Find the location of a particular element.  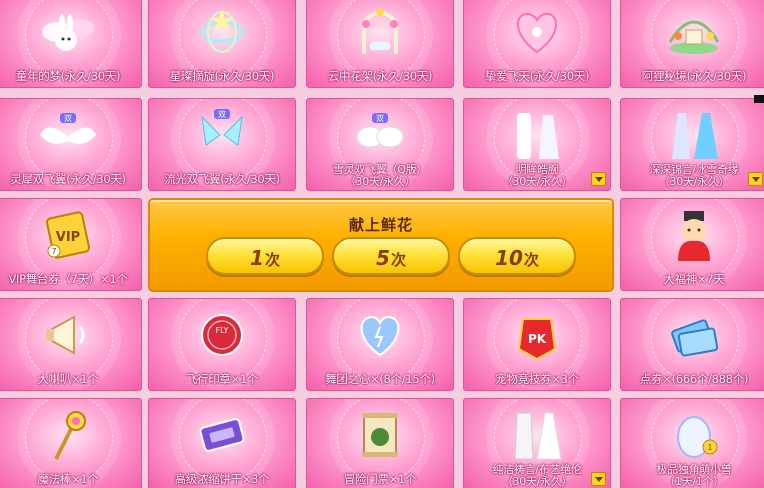

svg-text: 1 is located at coordinates (709, 447).